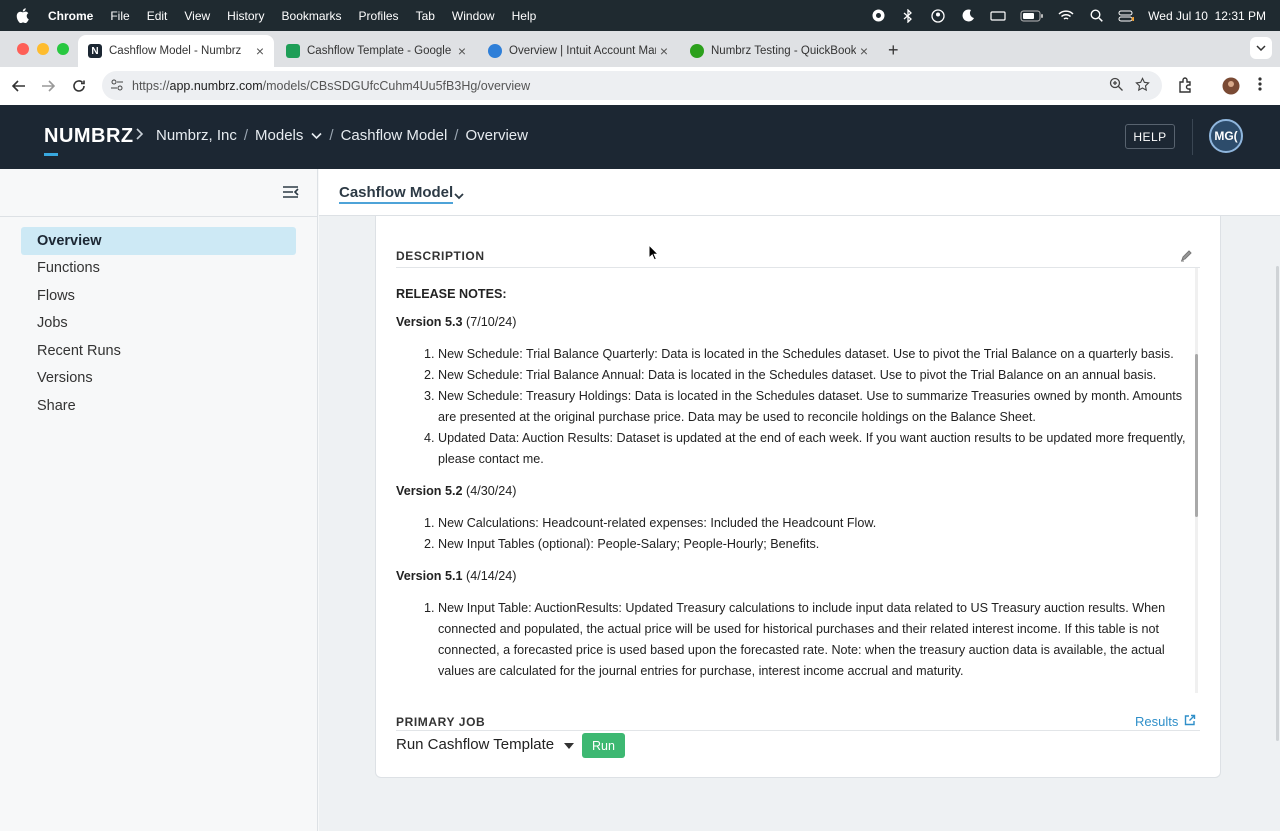 Image resolution: width=1280 pixels, height=831 pixels. What do you see at coordinates (441, 722) in the screenshot?
I see `primary-job-label: PRIMARY JOB` at bounding box center [441, 722].